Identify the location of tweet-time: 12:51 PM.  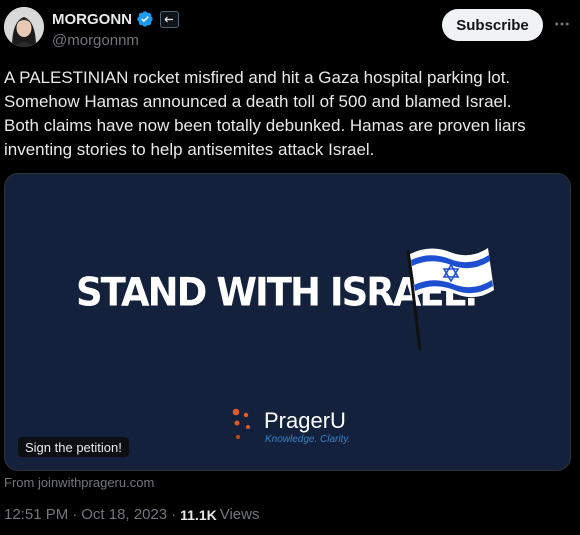
(36, 514).